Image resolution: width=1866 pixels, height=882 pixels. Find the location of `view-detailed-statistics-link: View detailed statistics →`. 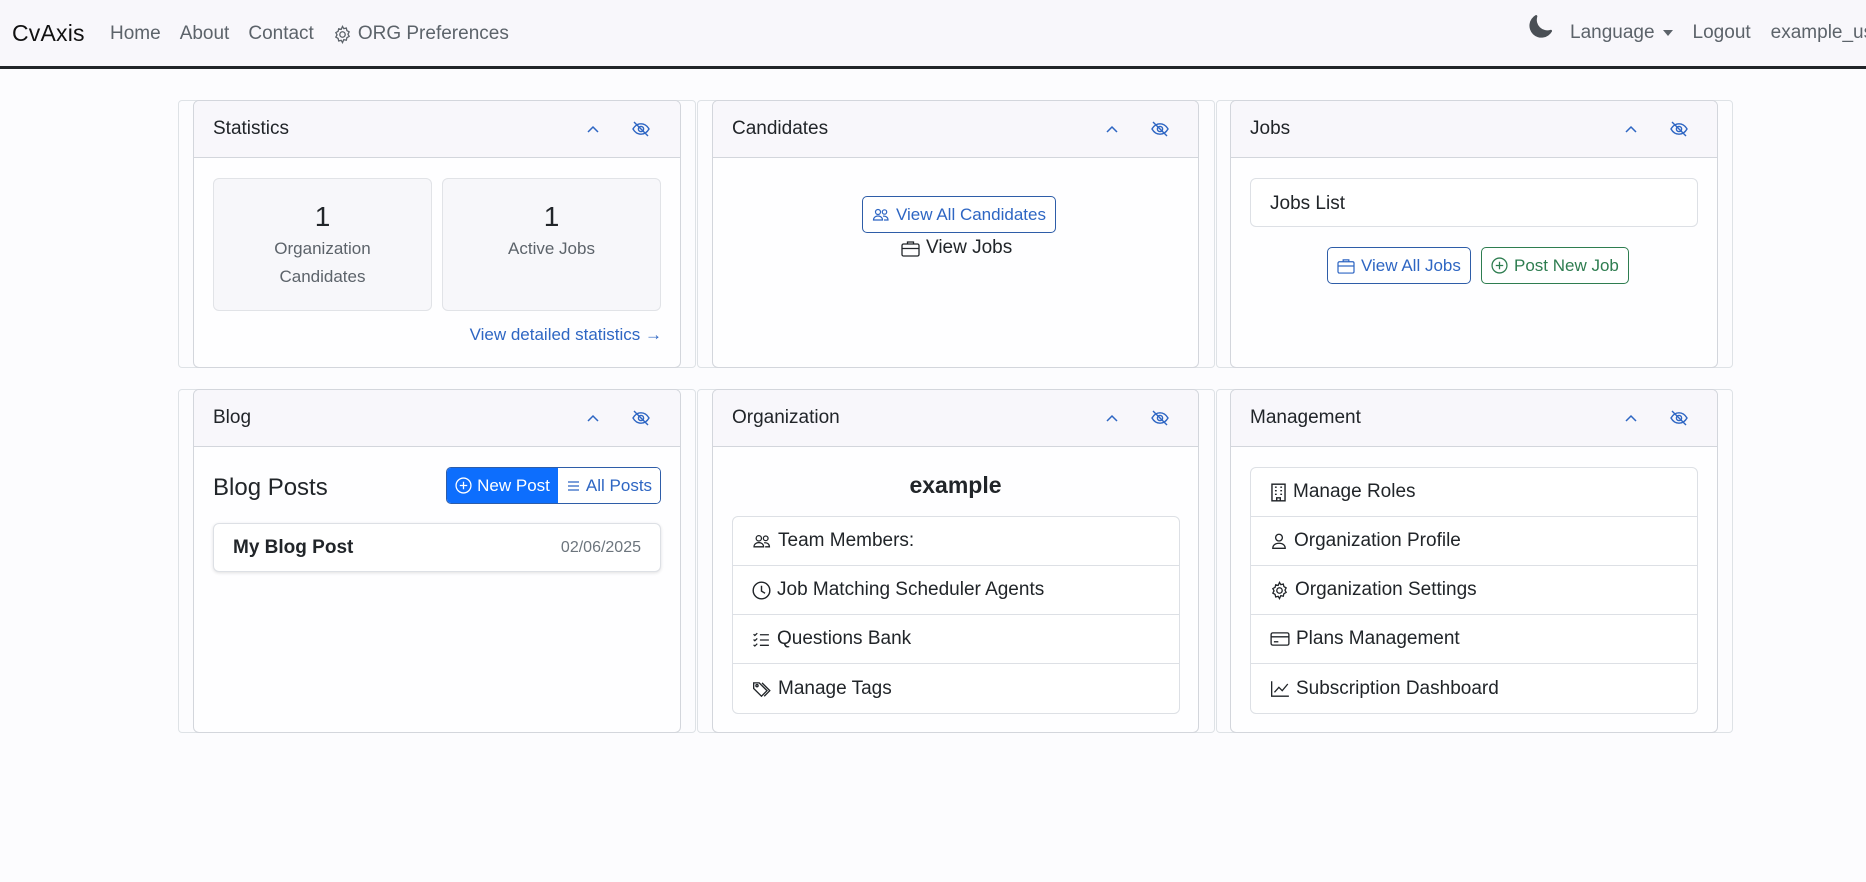

view-detailed-statistics-link: View detailed statistics → is located at coordinates (566, 335).